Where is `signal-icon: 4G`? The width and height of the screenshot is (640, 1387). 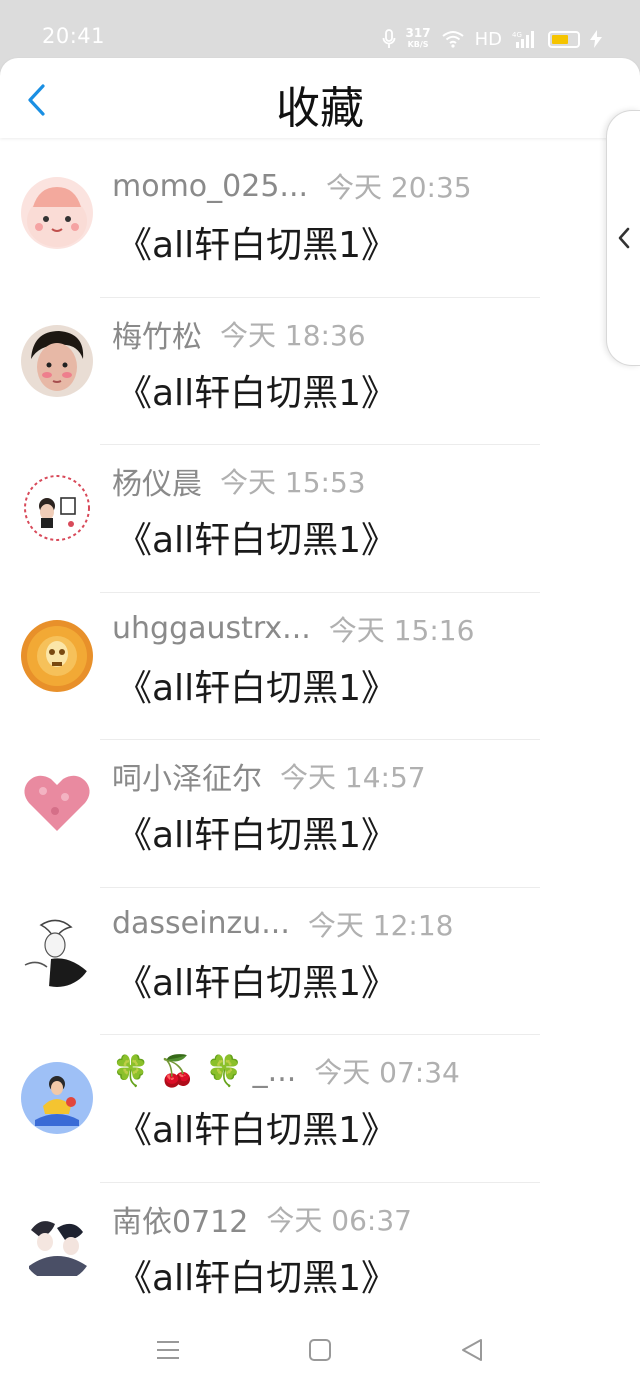 signal-icon: 4G is located at coordinates (523, 39).